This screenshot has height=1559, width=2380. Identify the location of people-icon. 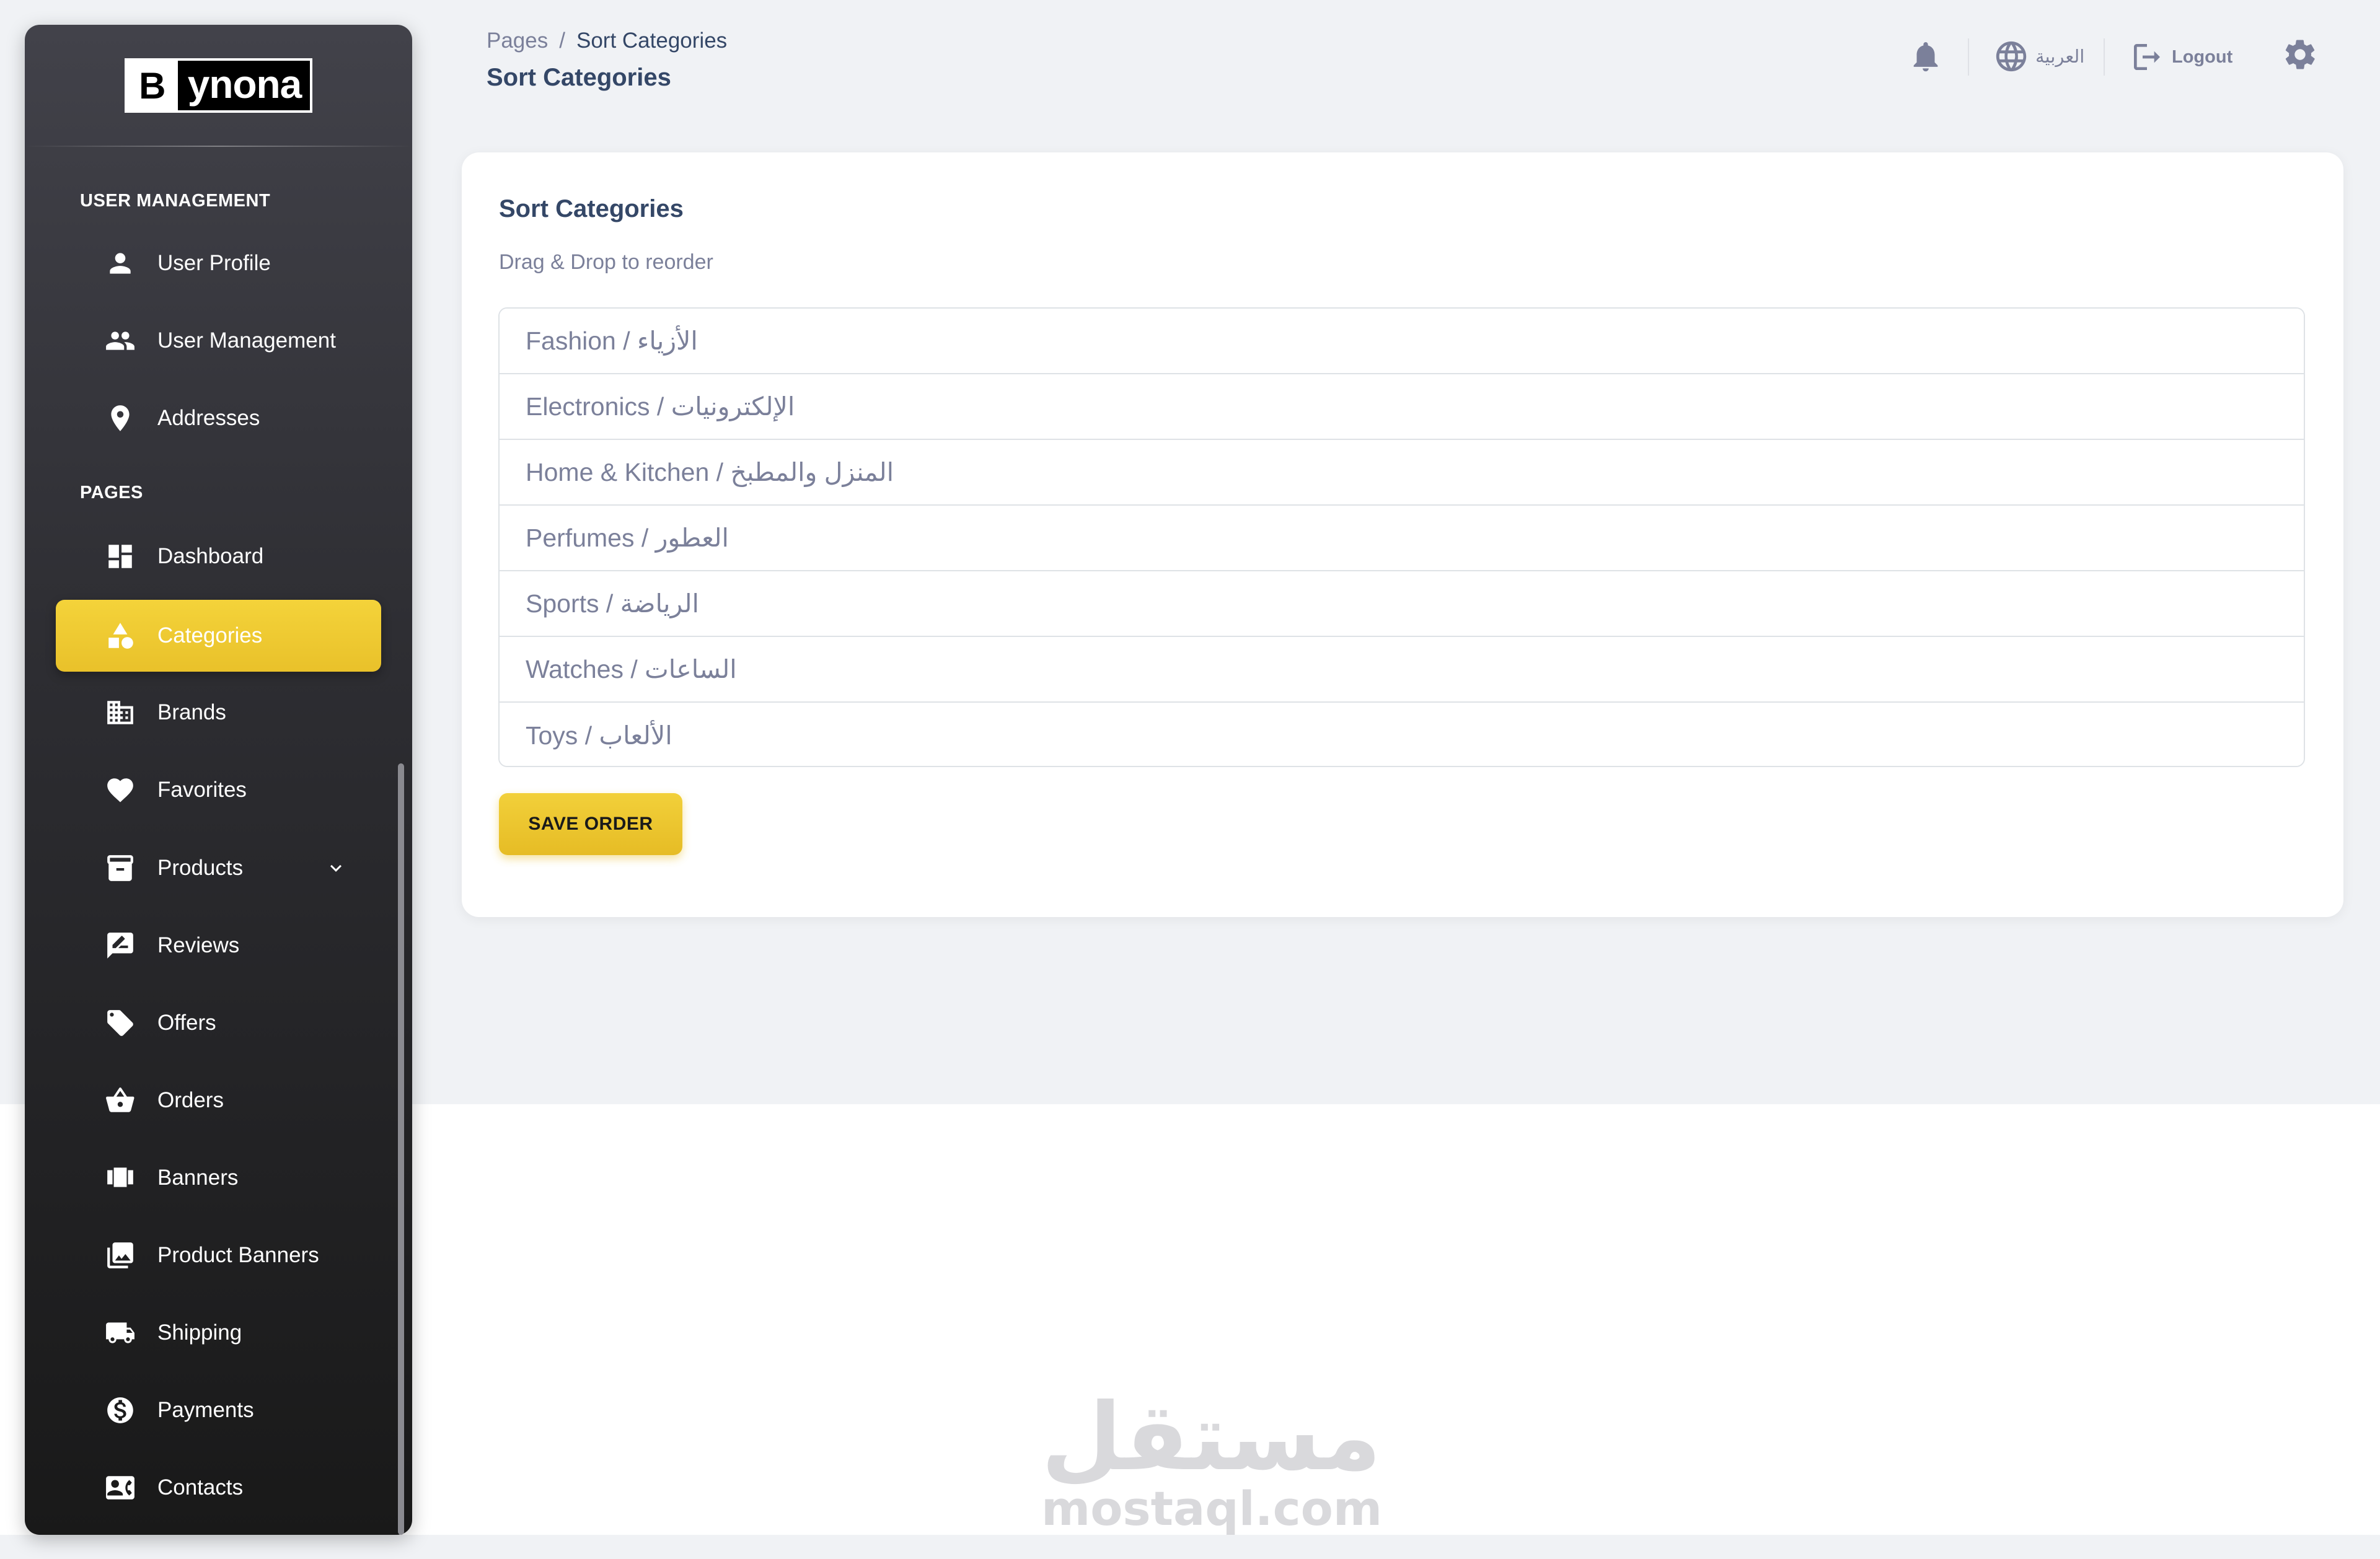
(120, 341).